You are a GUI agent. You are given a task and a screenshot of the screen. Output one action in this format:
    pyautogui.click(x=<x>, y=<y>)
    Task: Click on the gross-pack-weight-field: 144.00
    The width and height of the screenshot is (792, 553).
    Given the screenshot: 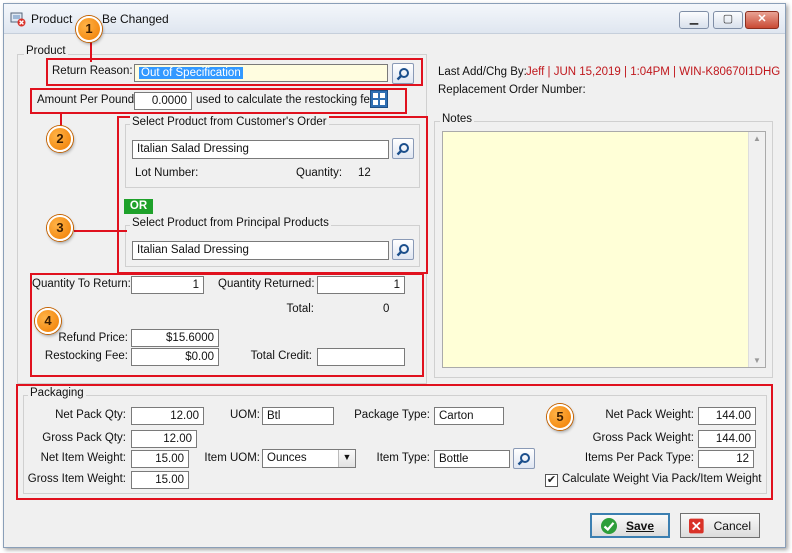 What is the action you would take?
    pyautogui.click(x=727, y=439)
    